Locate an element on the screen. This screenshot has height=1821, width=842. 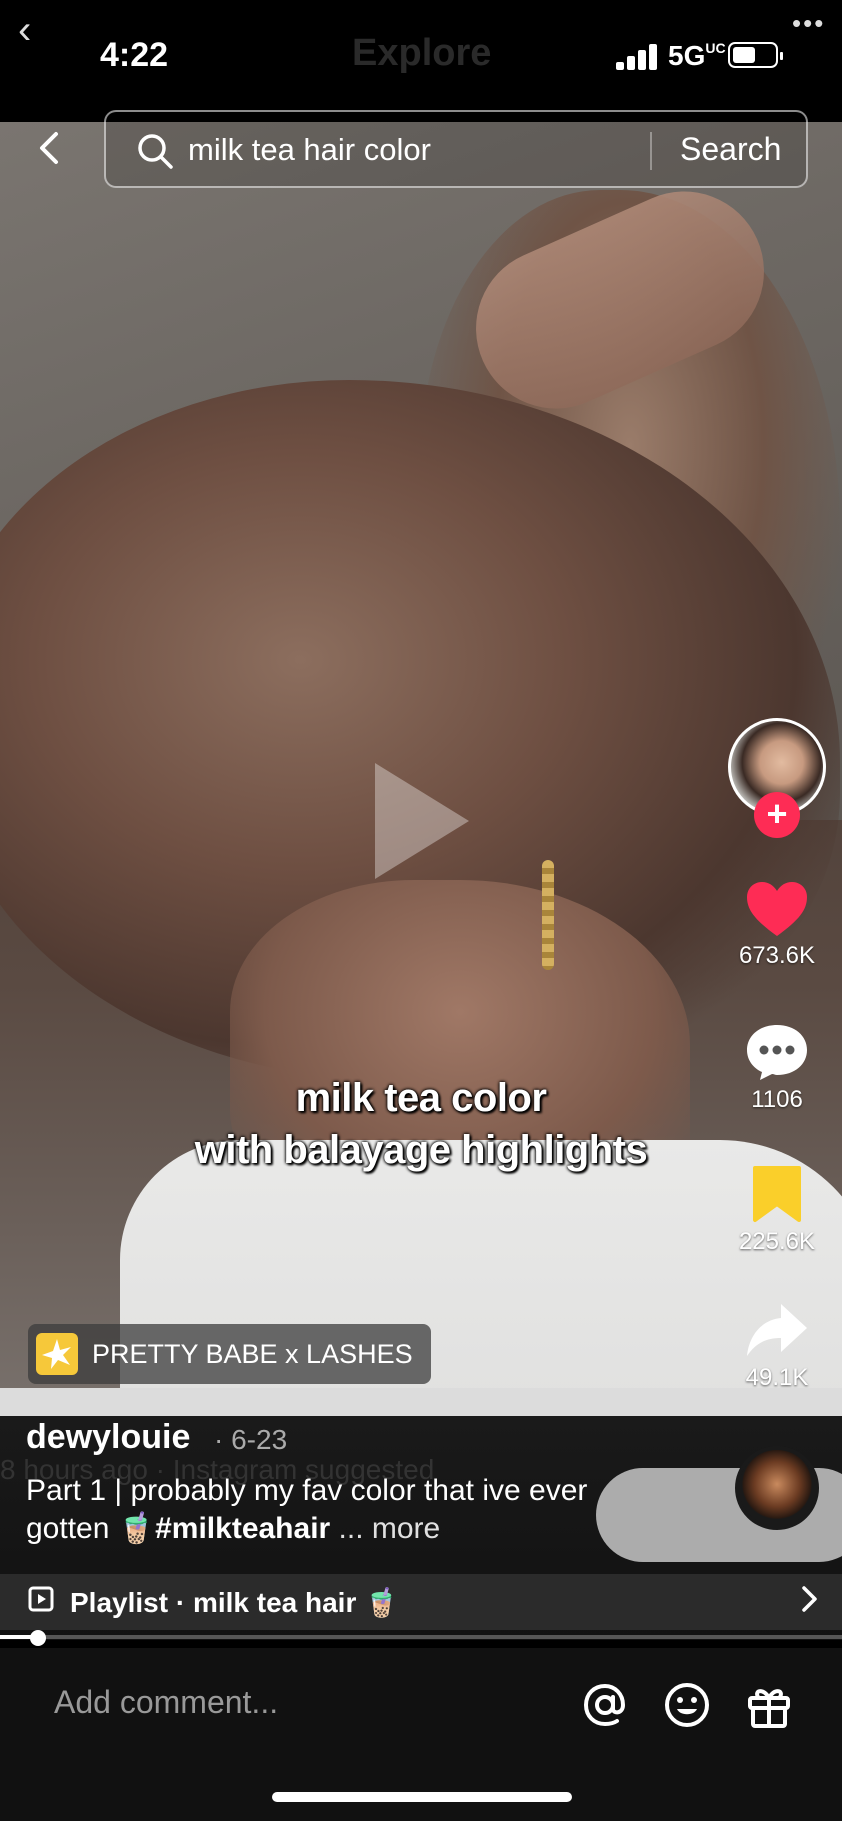
ghost-page-title: Explore is located at coordinates (422, 53).